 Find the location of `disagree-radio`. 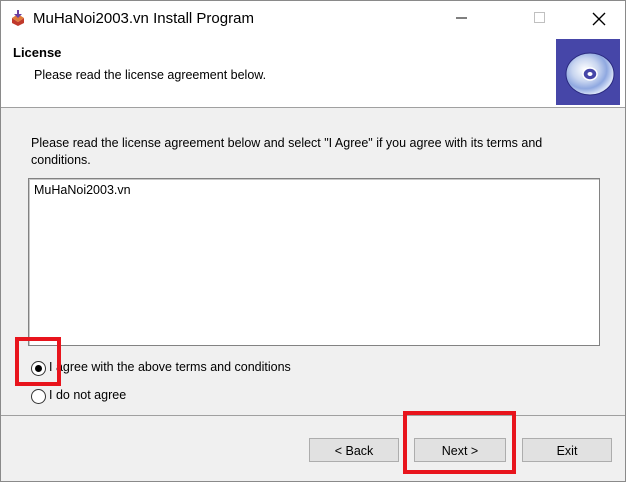

disagree-radio is located at coordinates (38, 396).